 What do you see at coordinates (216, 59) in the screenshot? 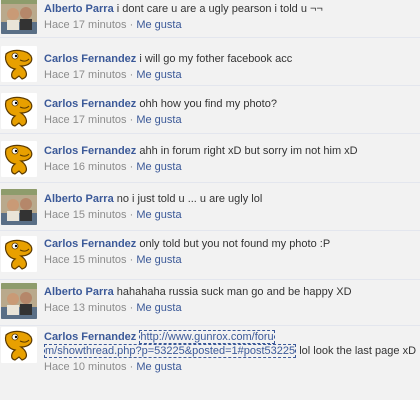
I see `comment-text: i will go my fother facebook acc` at bounding box center [216, 59].